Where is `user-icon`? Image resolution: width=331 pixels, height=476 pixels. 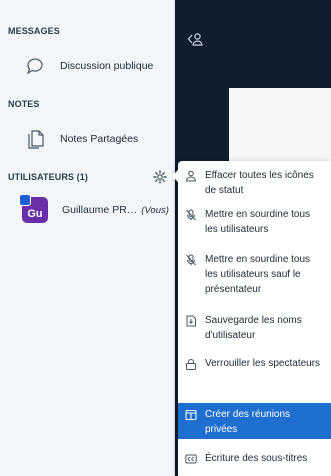 user-icon is located at coordinates (191, 176).